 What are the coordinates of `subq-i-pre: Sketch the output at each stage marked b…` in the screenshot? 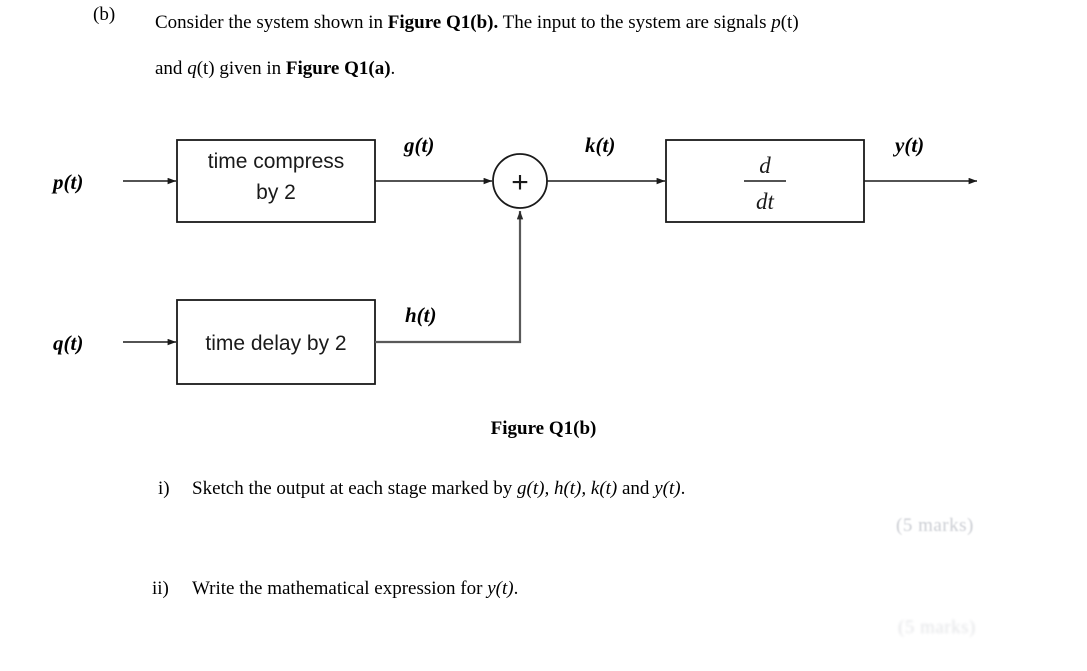 It's located at (355, 488).